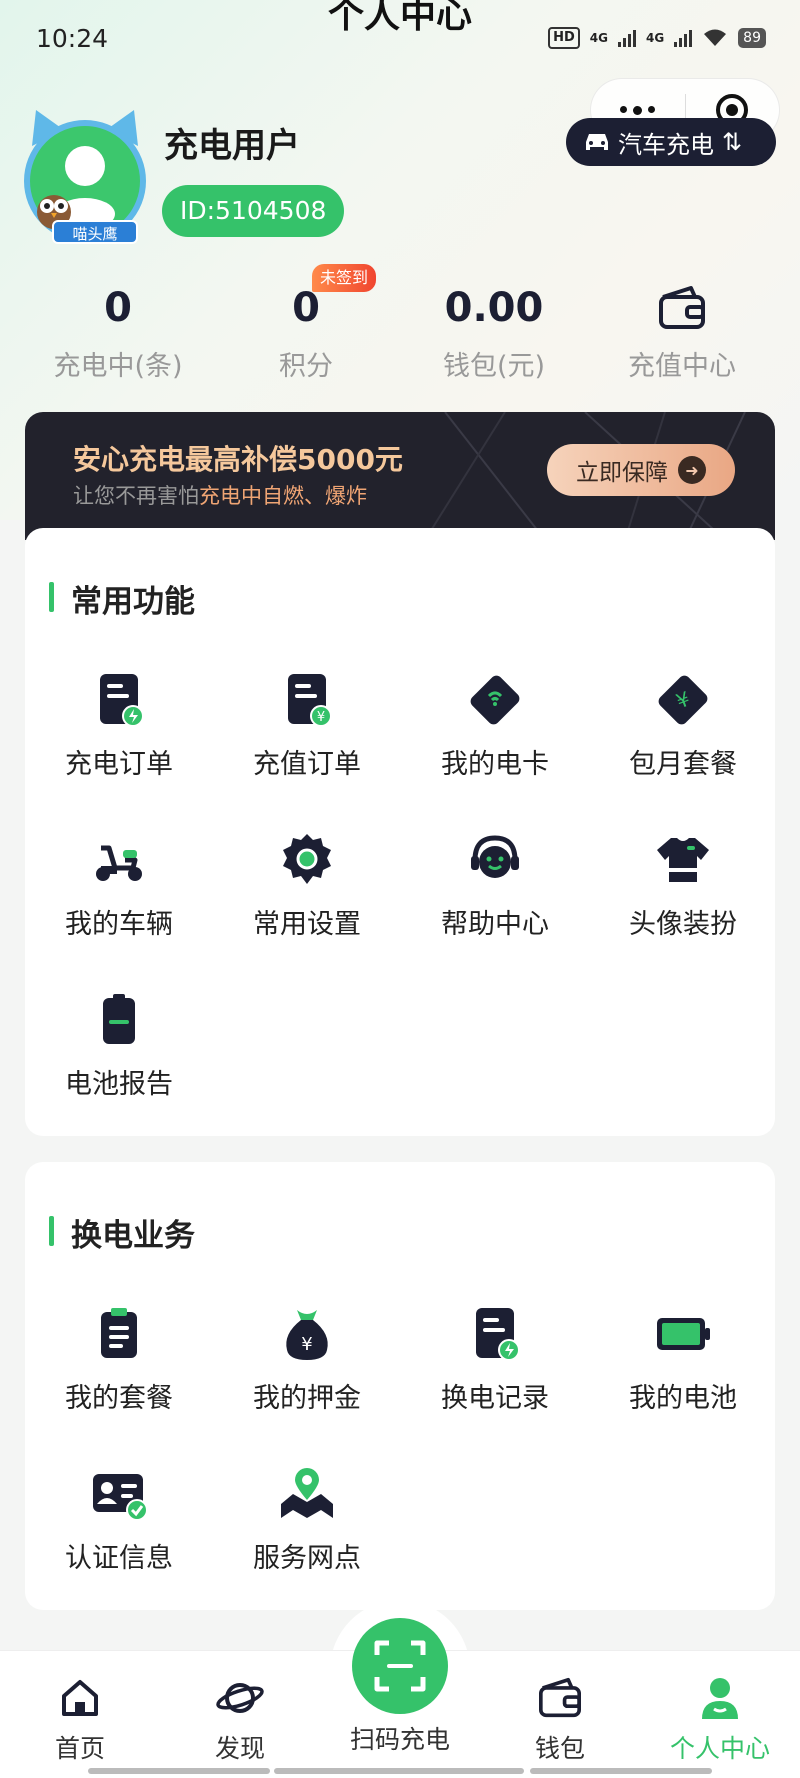 This screenshot has height=1778, width=800. Describe the element at coordinates (597, 142) in the screenshot. I see `car-icon` at that location.